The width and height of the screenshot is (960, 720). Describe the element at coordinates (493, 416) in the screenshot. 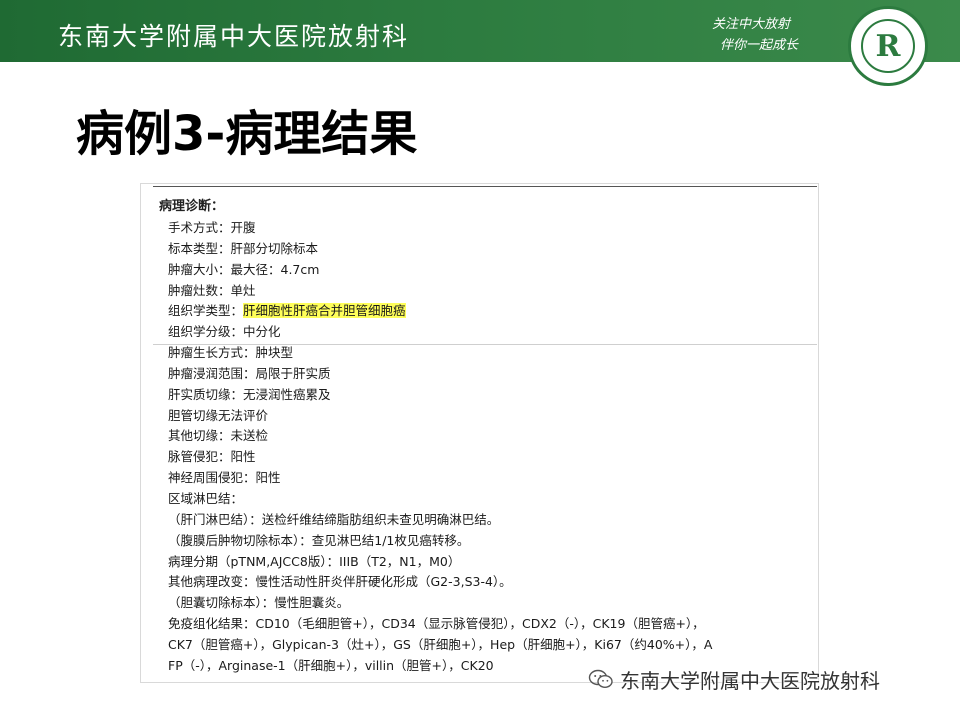

I see `report-line: 胆管切缘无法评价` at that location.